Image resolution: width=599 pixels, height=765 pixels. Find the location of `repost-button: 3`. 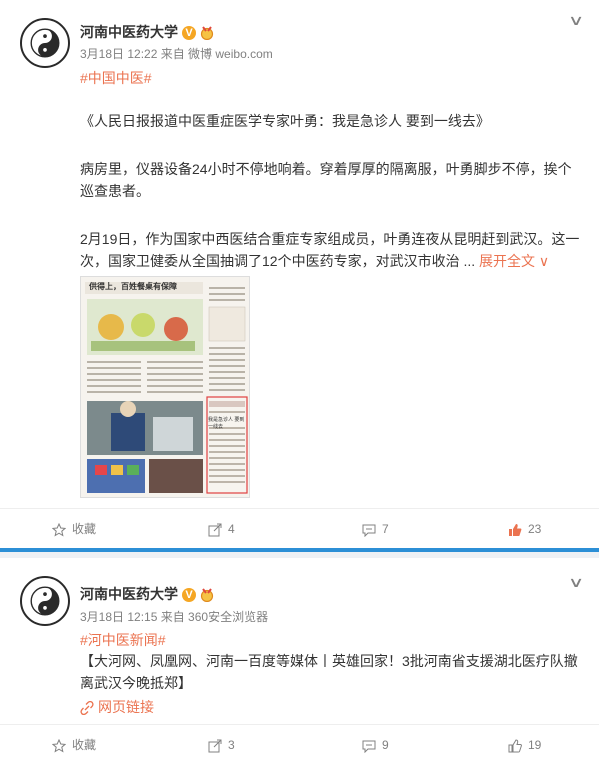

repost-button: 3 is located at coordinates (221, 745).